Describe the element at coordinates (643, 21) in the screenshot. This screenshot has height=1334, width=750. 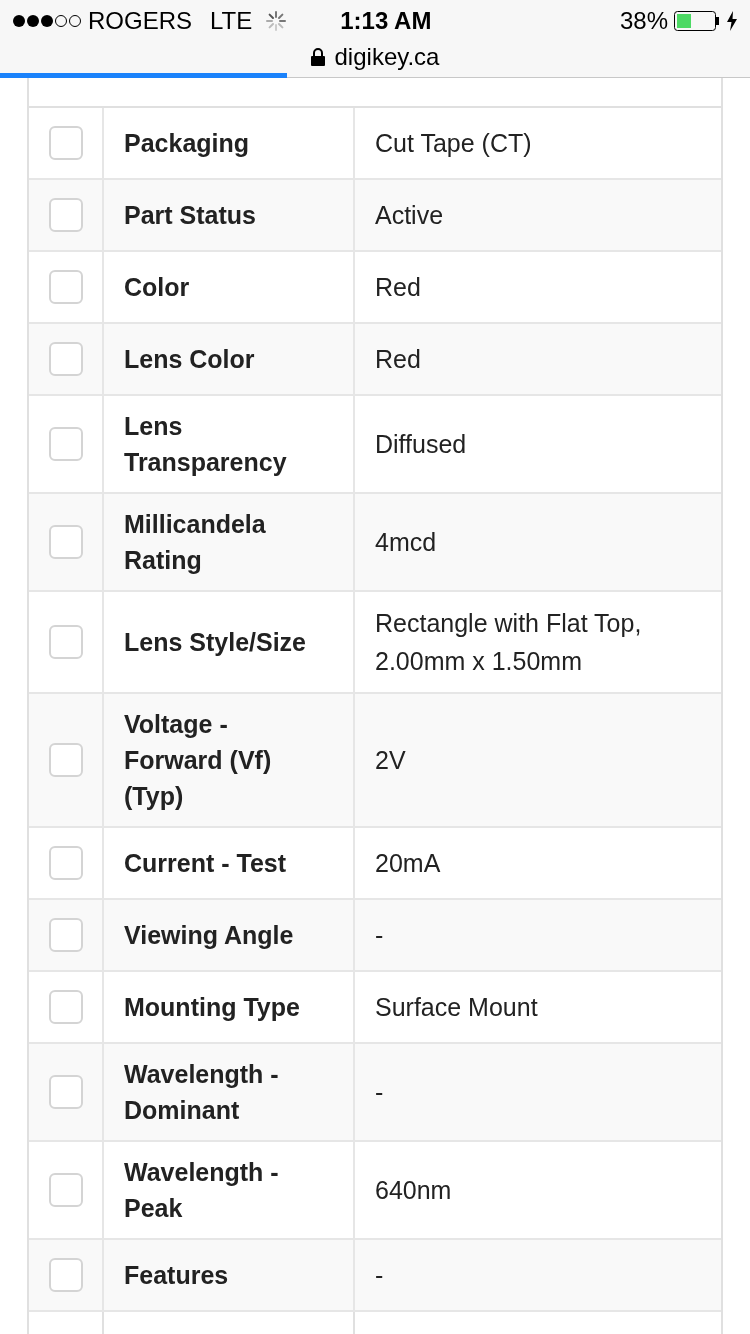
I see `battery-percentage: 38%` at that location.